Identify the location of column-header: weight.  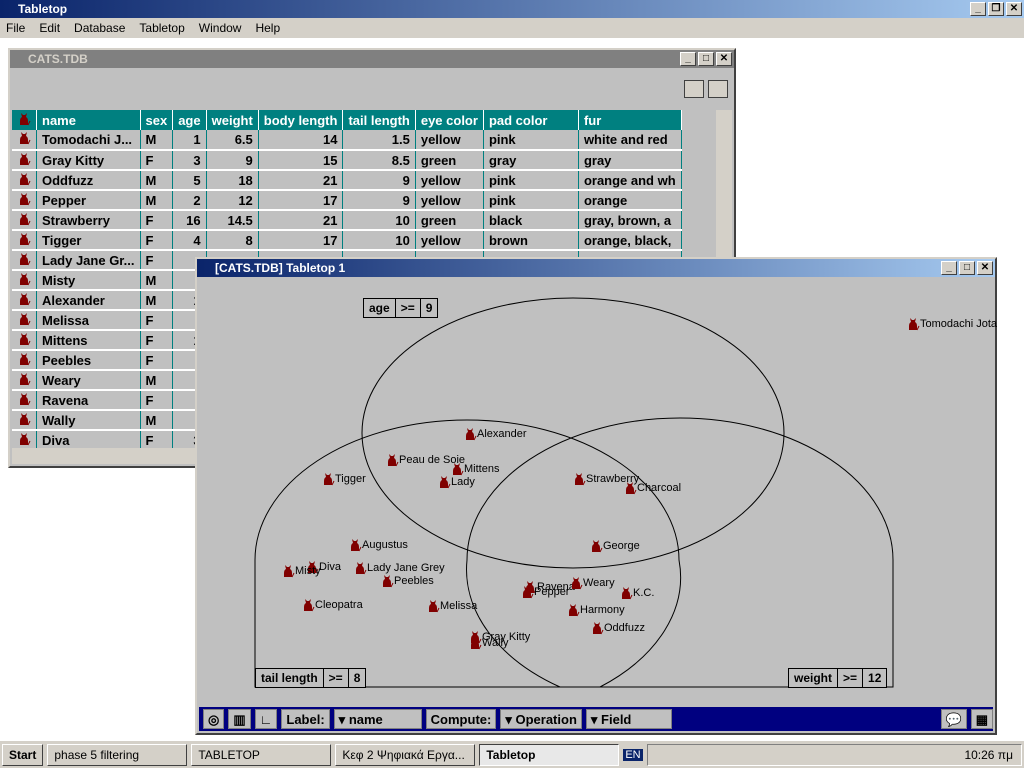
(232, 120).